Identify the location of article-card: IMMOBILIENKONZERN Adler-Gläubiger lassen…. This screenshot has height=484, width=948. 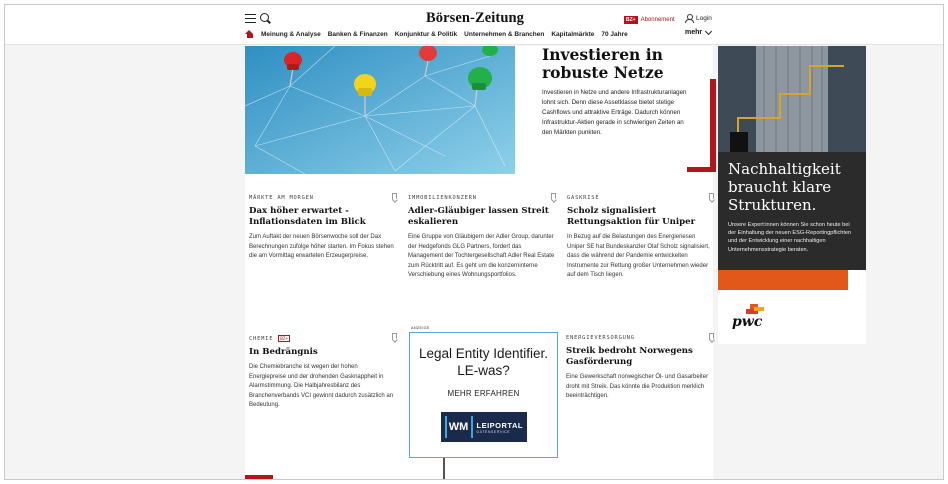
(482, 238).